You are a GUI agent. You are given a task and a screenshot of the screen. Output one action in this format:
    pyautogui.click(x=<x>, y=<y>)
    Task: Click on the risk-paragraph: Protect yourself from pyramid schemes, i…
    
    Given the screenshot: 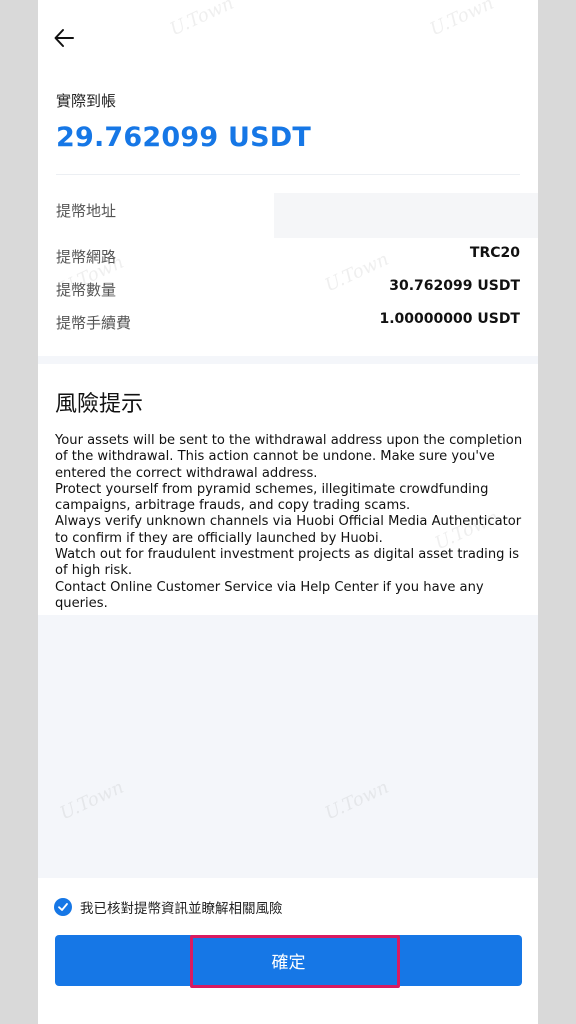 What is the action you would take?
    pyautogui.click(x=272, y=497)
    